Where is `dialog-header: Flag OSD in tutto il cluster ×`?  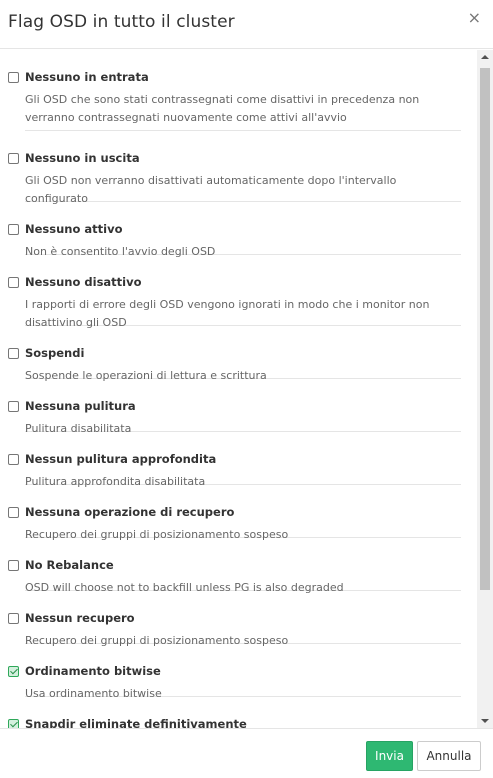
dialog-header: Flag OSD in tutto il cluster × is located at coordinates (246, 24).